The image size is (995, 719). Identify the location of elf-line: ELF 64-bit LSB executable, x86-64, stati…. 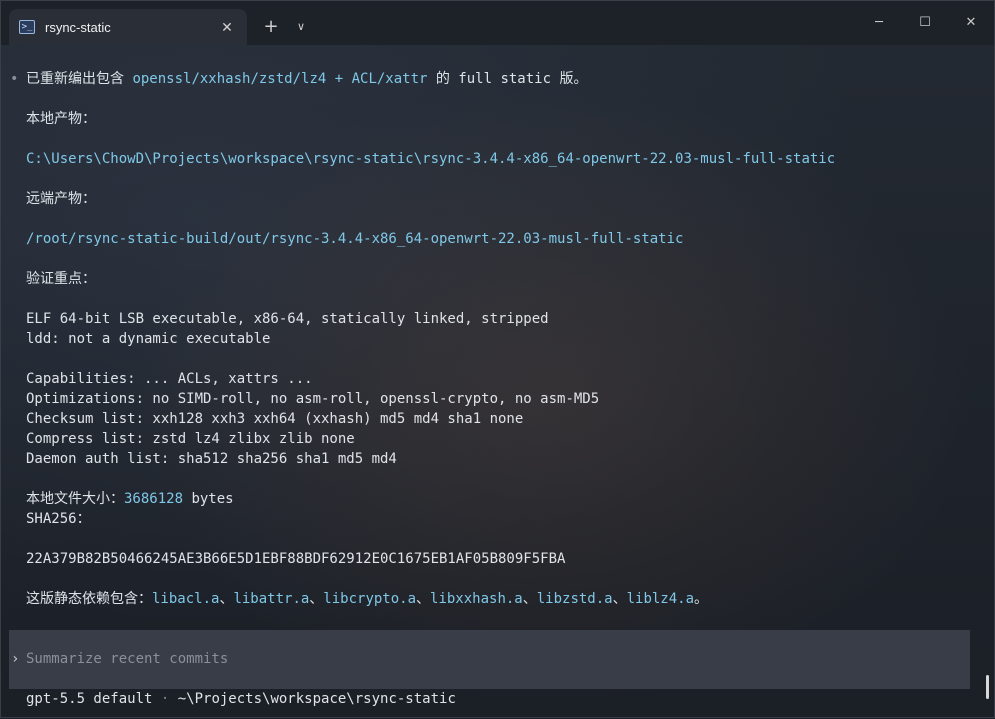
(287, 319).